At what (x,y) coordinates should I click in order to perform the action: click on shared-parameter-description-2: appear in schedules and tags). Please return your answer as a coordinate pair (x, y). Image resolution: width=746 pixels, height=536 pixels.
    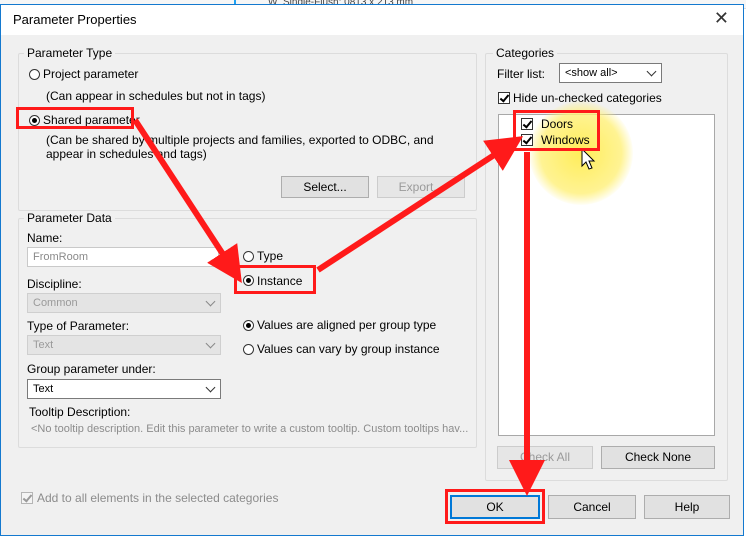
    Looking at the image, I should click on (126, 154).